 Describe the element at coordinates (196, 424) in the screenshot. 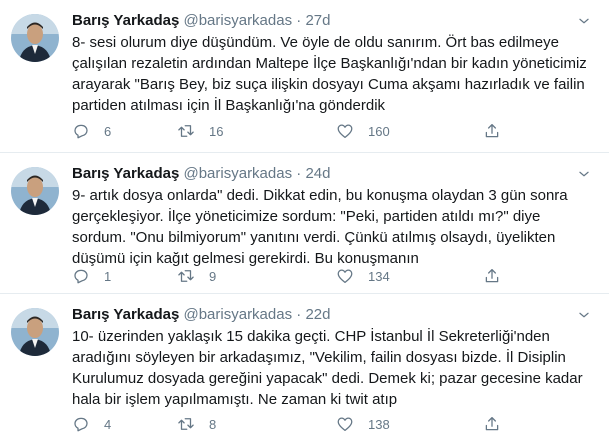

I see `retweet-button: 8` at that location.